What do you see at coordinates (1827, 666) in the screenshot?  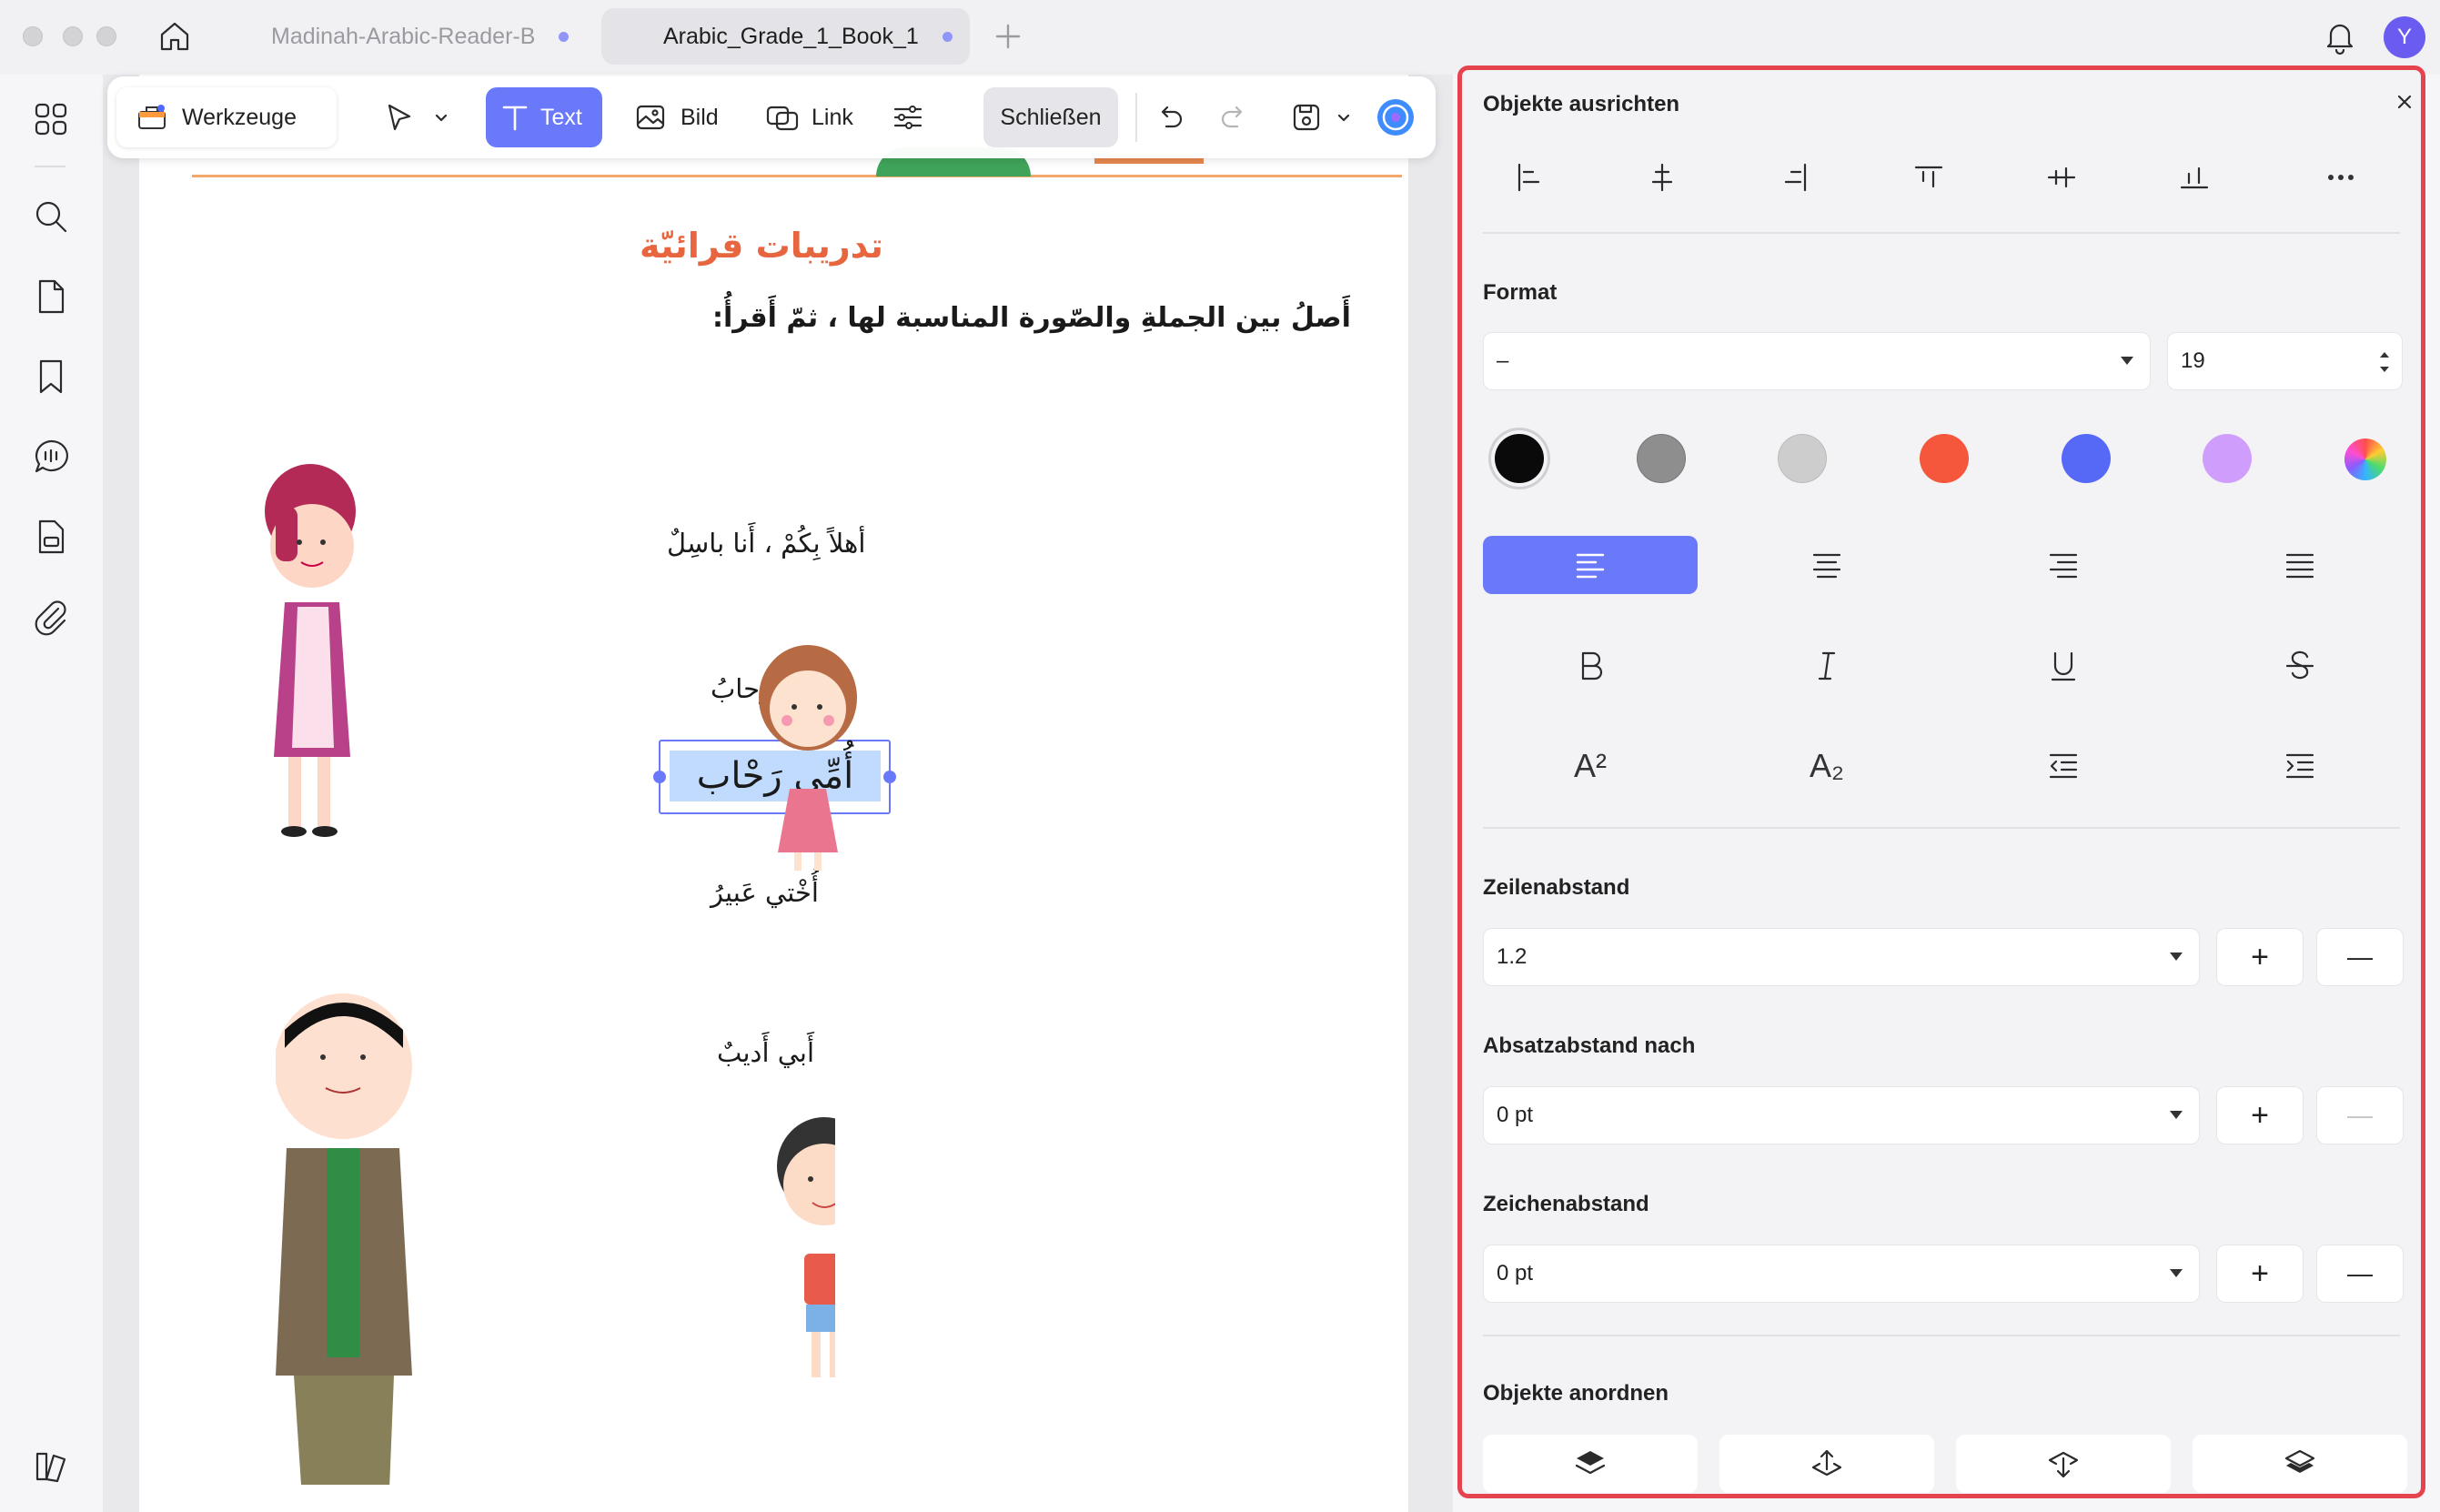 I see `italic-button` at bounding box center [1827, 666].